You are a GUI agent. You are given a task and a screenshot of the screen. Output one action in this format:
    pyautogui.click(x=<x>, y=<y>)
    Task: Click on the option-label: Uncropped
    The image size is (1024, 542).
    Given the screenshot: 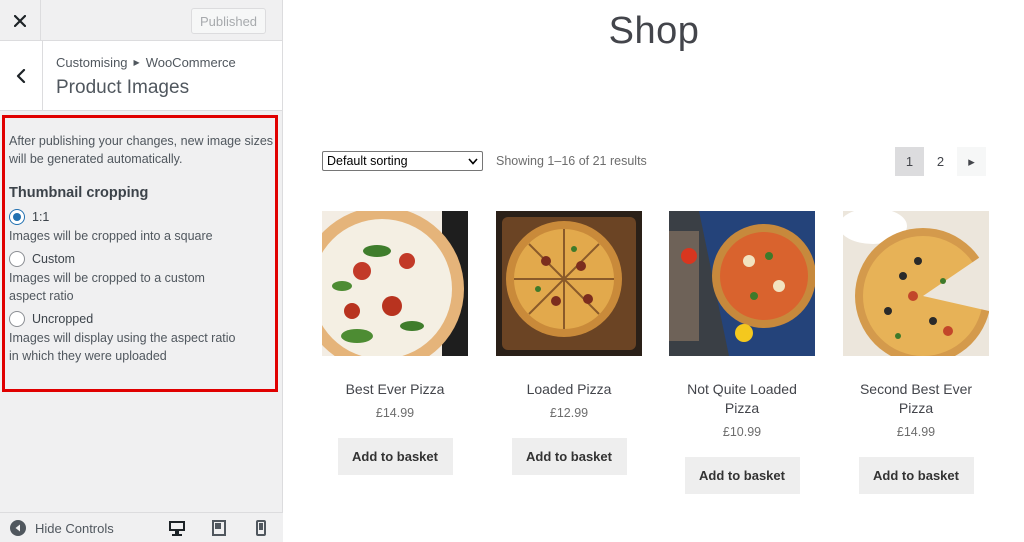 What is the action you would take?
    pyautogui.click(x=63, y=319)
    